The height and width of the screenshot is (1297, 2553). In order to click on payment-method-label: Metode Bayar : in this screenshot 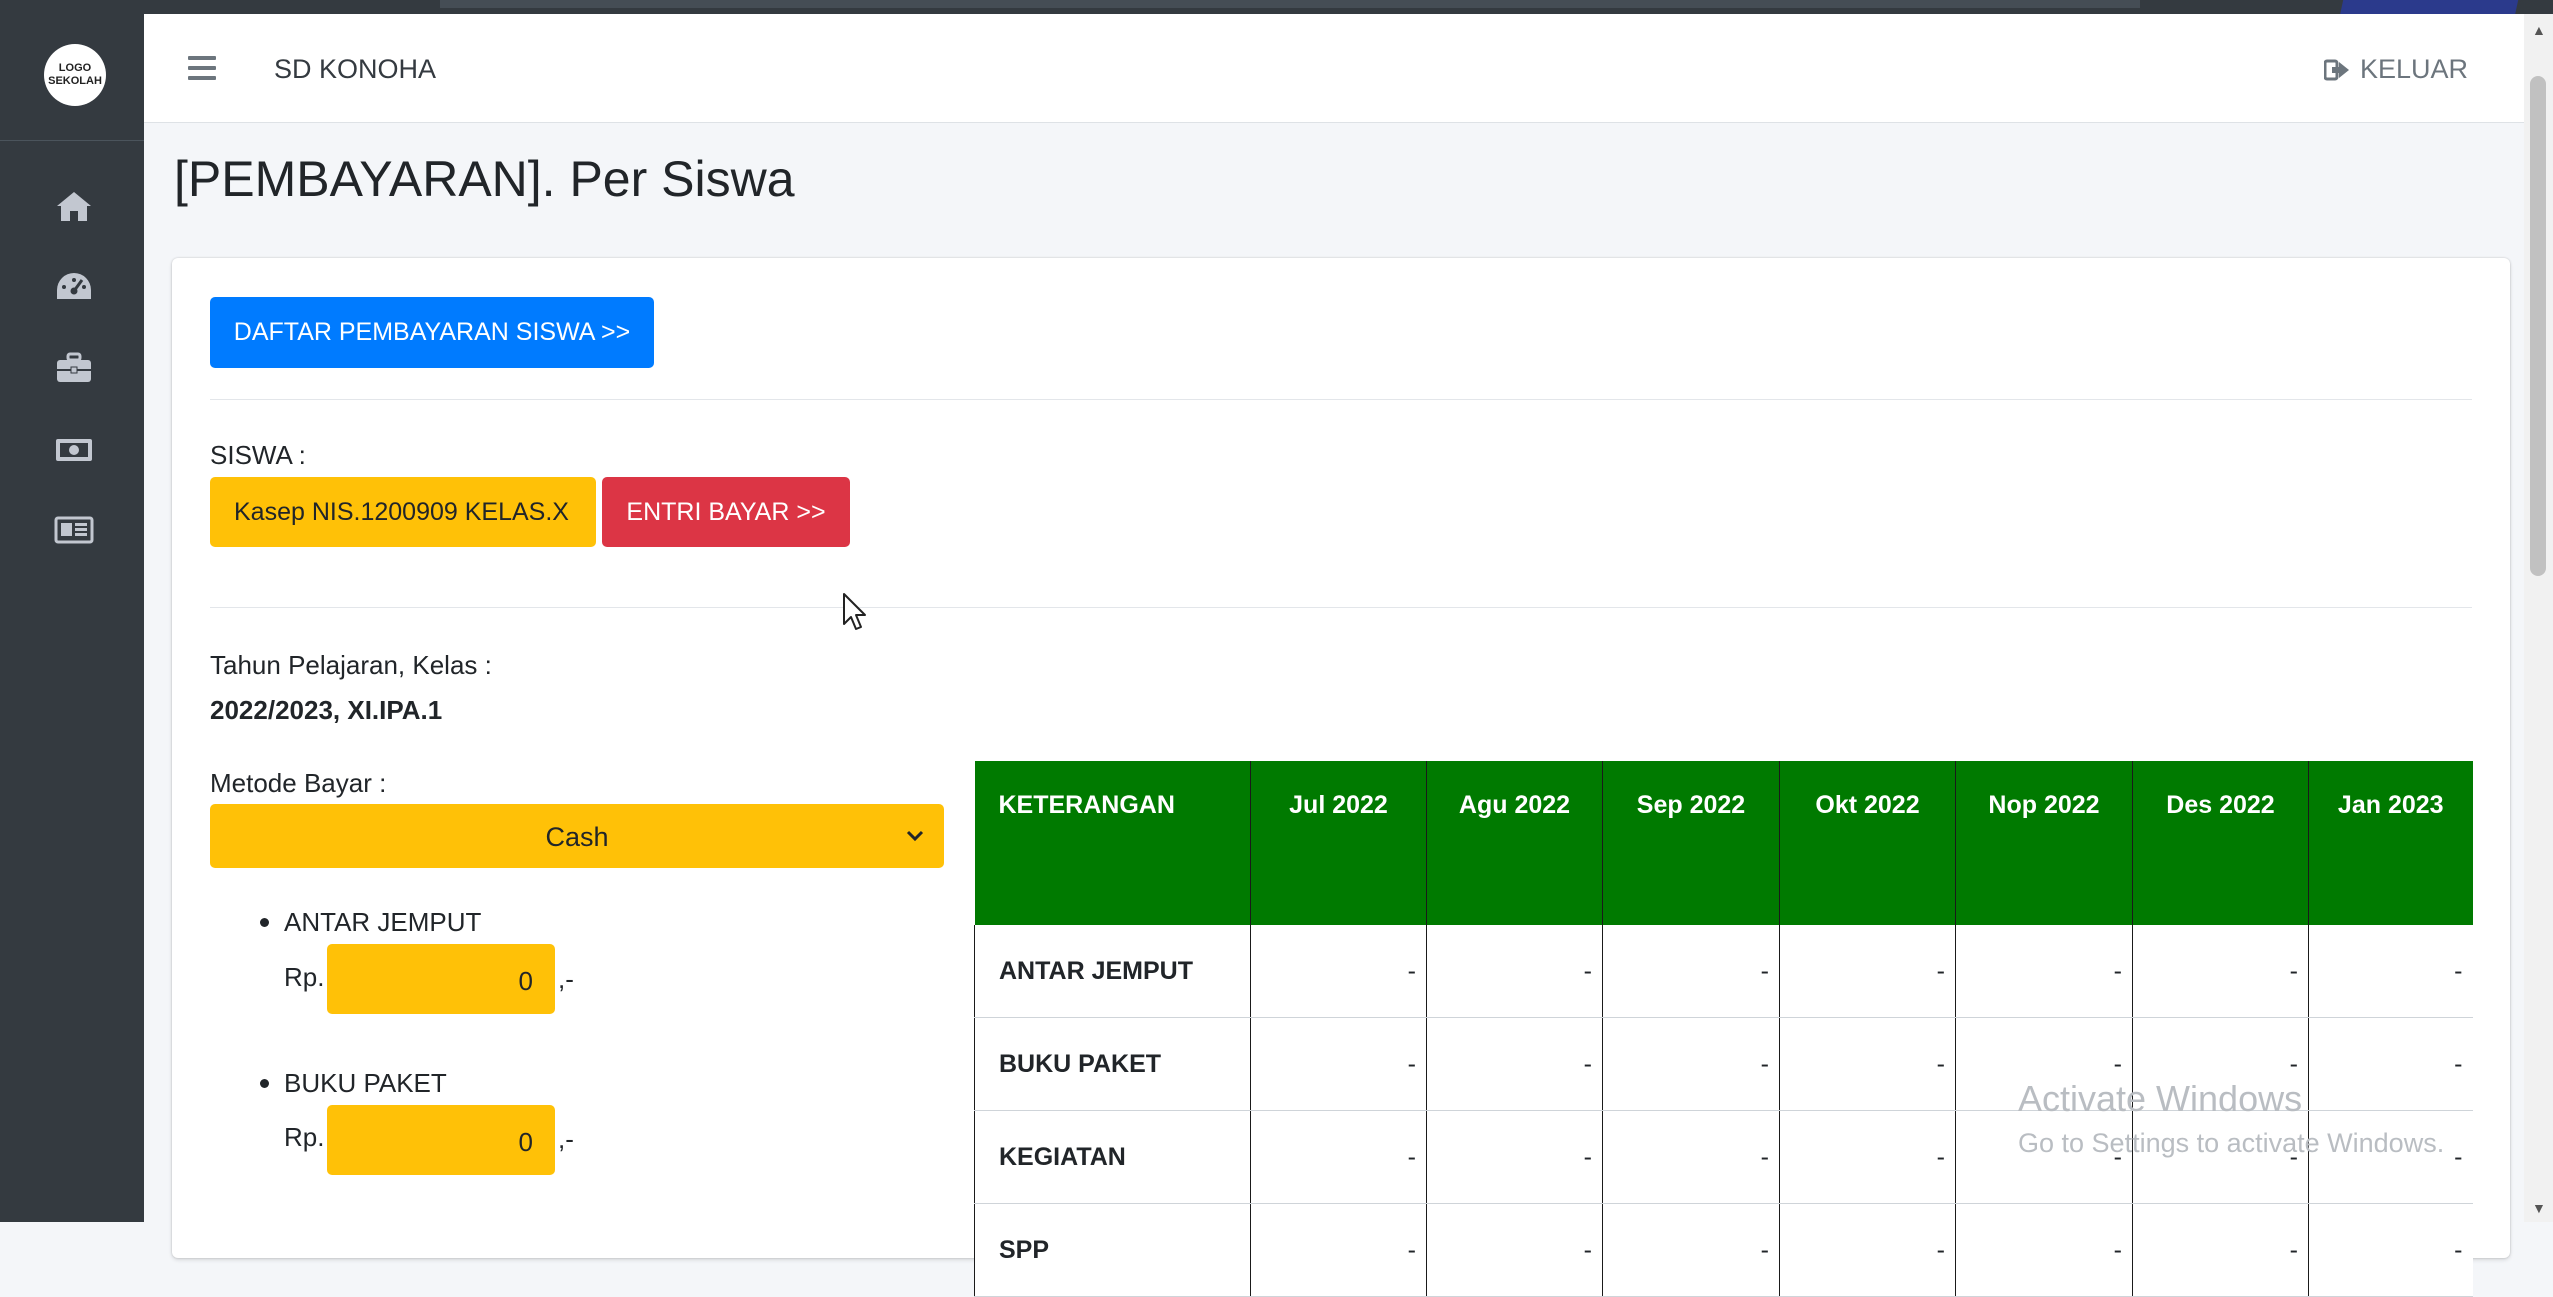, I will do `click(298, 783)`.